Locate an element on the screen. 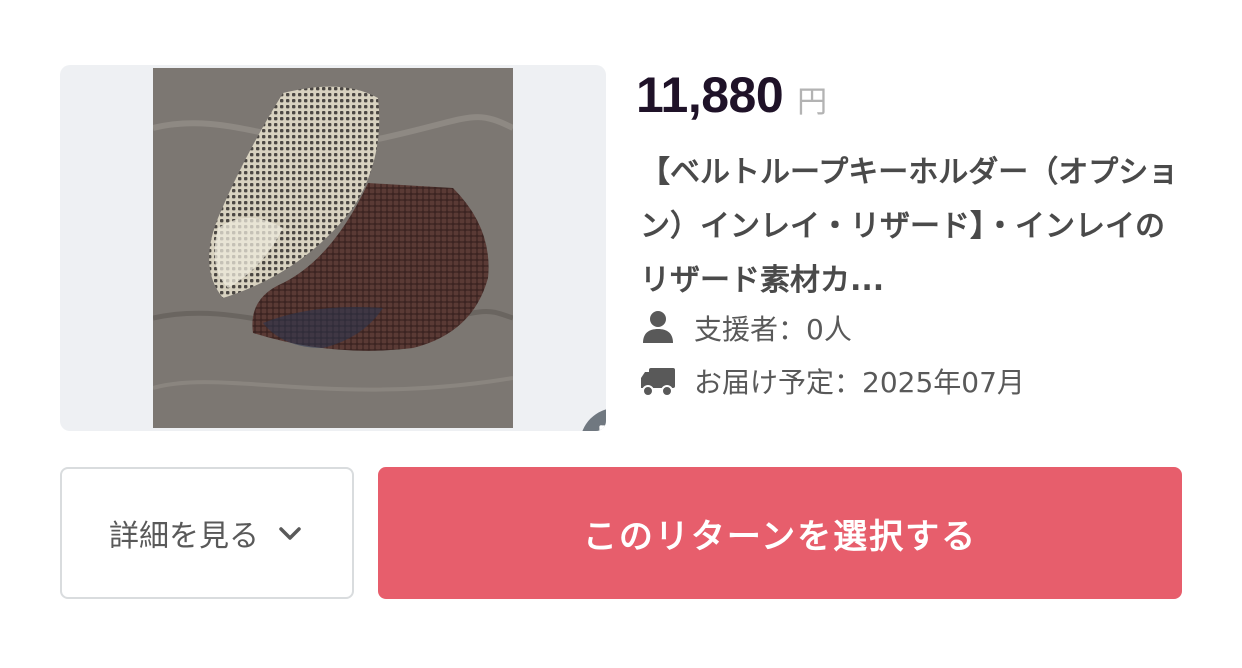 This screenshot has width=1242, height=668. price-currency: 円 is located at coordinates (812, 102).